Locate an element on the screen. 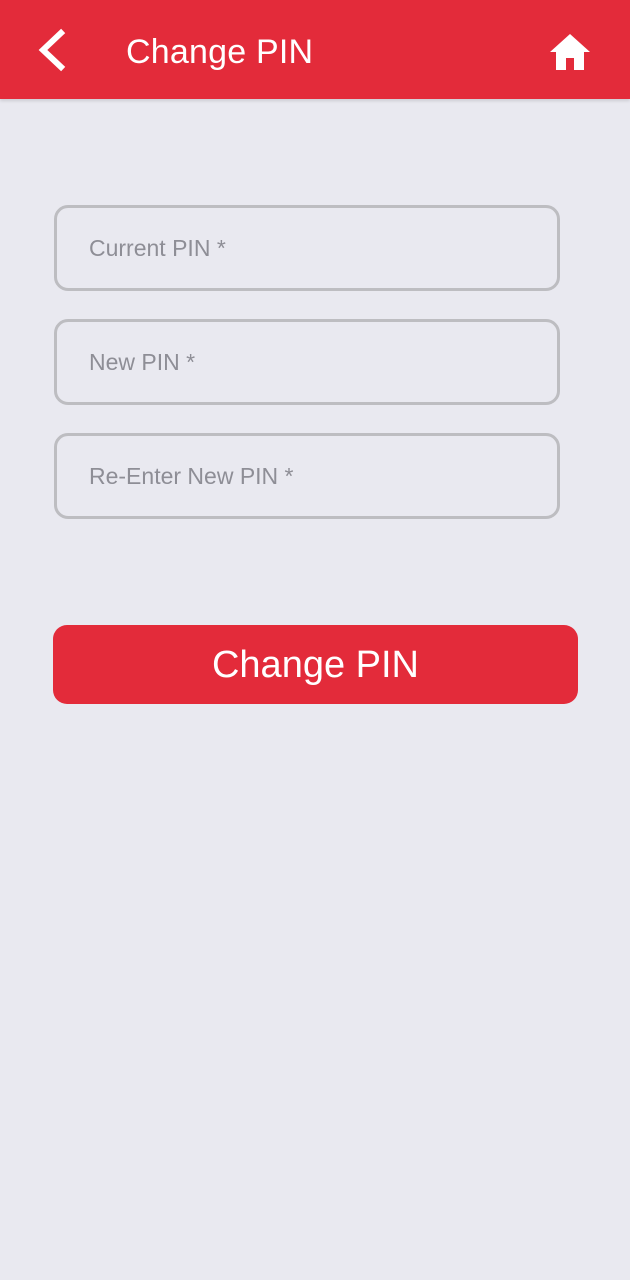 The width and height of the screenshot is (630, 1280). home-button is located at coordinates (570, 52).